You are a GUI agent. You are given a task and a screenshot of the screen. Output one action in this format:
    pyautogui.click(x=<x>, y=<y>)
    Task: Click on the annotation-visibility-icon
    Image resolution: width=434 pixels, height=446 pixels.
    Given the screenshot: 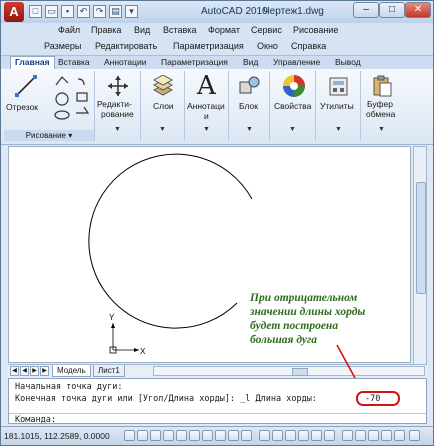 What is the action you would take?
    pyautogui.click(x=360, y=435)
    